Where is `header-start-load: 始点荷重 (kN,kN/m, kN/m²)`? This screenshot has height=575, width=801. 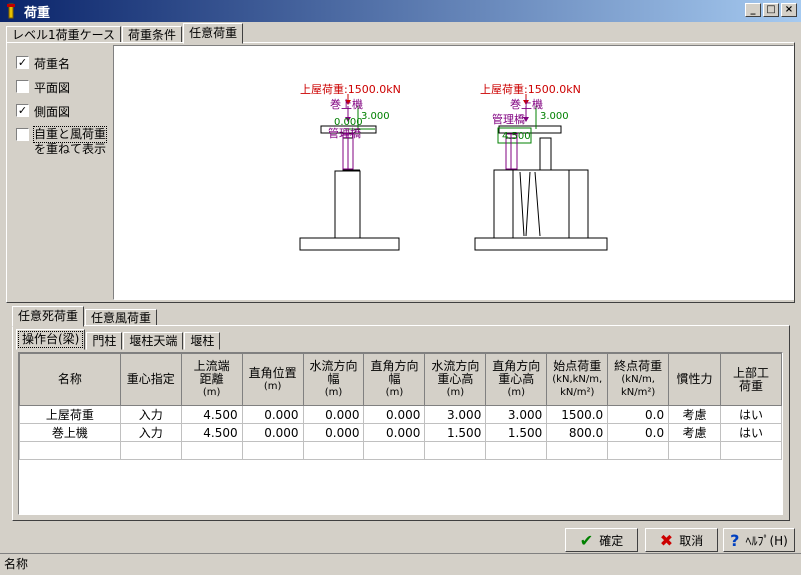 header-start-load: 始点荷重 (kN,kN/m, kN/m²) is located at coordinates (577, 379).